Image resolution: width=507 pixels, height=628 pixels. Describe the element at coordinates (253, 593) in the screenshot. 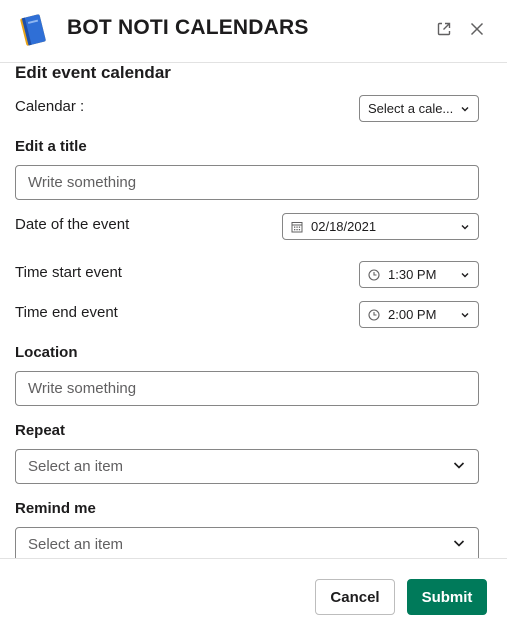

I see `modal-footer: Cancel Submit` at that location.